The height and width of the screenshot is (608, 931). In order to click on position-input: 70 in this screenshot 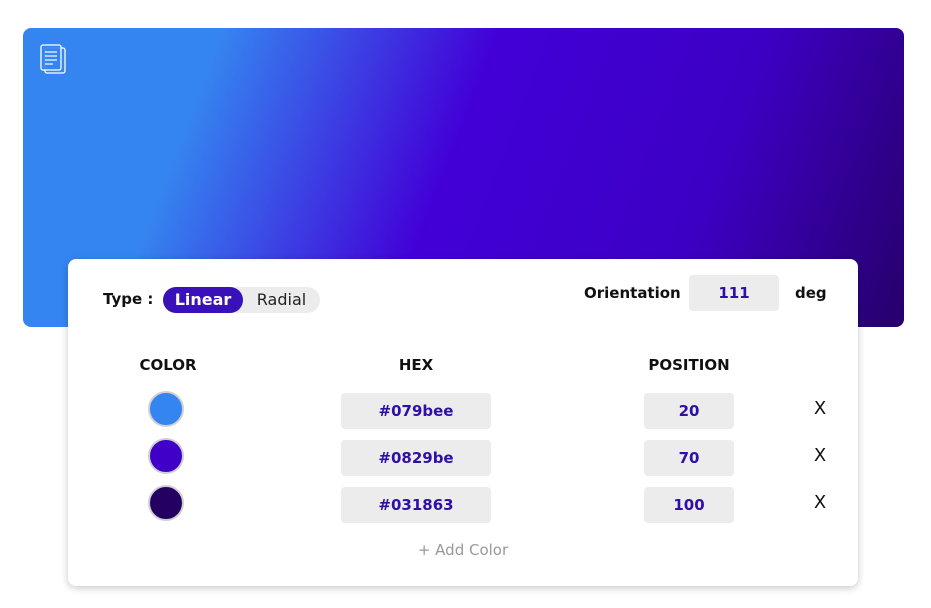, I will do `click(689, 458)`.